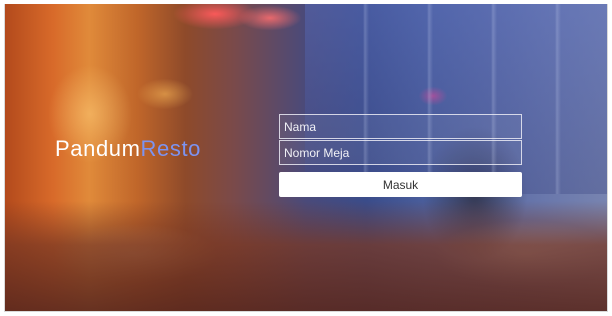 This screenshot has height=316, width=612. Describe the element at coordinates (400, 184) in the screenshot. I see `login-button: Masuk` at that location.